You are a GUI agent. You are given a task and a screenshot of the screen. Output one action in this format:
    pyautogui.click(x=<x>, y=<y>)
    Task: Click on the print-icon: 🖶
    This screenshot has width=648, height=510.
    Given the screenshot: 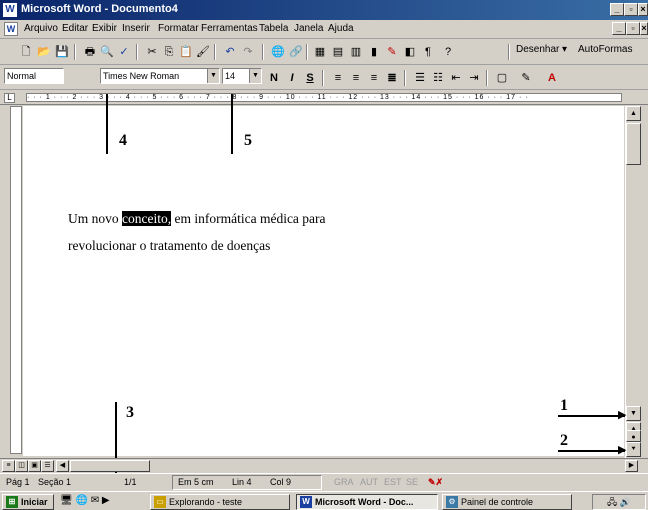 What is the action you would take?
    pyautogui.click(x=90, y=52)
    